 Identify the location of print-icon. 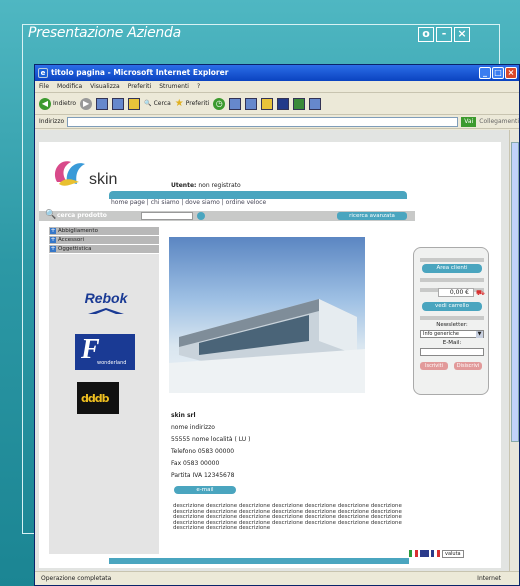
(251, 103).